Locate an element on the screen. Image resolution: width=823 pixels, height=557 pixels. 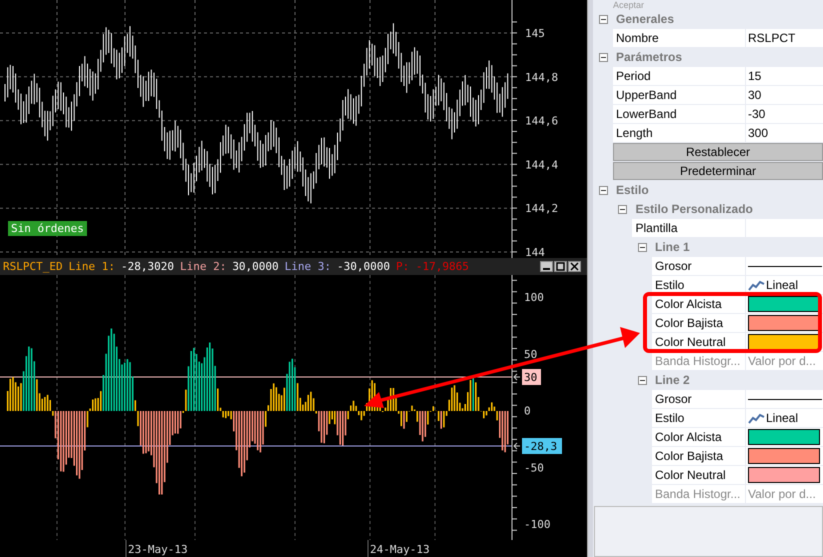
indicator-legend-text: 30,0000 is located at coordinates (255, 266).